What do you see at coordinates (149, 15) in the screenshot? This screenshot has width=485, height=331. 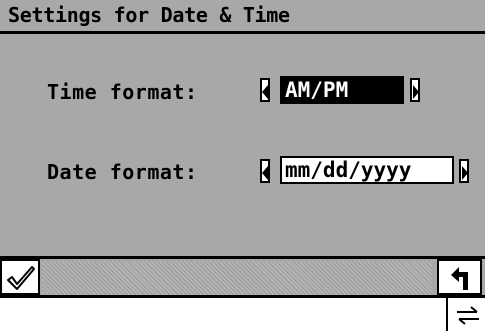 I see `window-title: Settings for Date & Time` at bounding box center [149, 15].